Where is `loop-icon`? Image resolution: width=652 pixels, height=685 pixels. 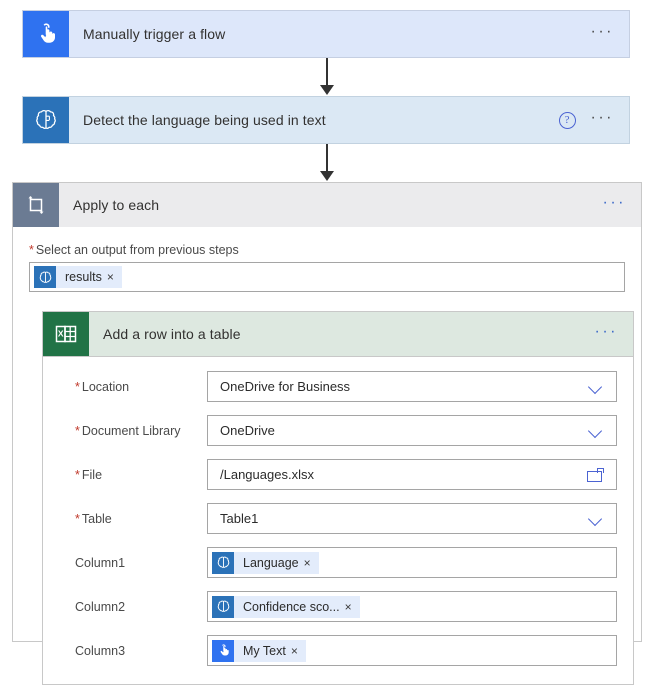 loop-icon is located at coordinates (36, 205).